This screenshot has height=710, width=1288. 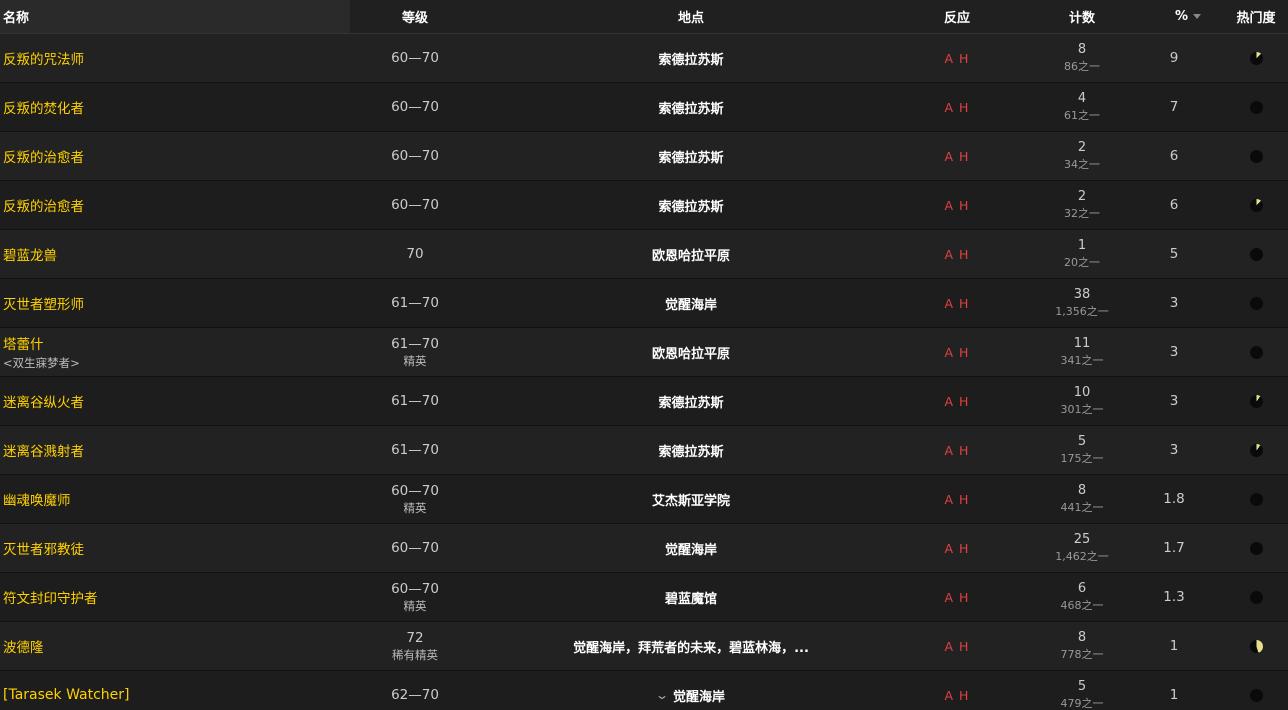 What do you see at coordinates (691, 499) in the screenshot?
I see `zone-link: 艾杰斯亚学院` at bounding box center [691, 499].